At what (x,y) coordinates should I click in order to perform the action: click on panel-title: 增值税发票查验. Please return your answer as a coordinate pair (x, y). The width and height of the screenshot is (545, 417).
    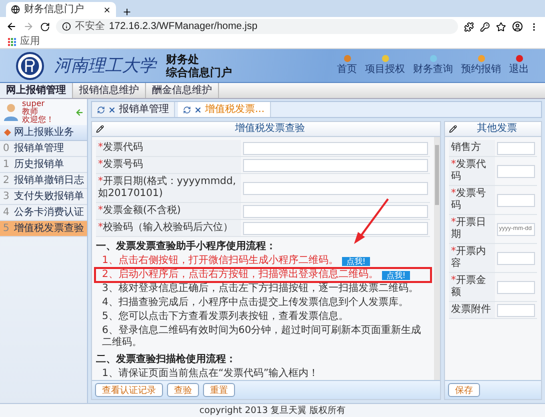
    Looking at the image, I should click on (270, 129).